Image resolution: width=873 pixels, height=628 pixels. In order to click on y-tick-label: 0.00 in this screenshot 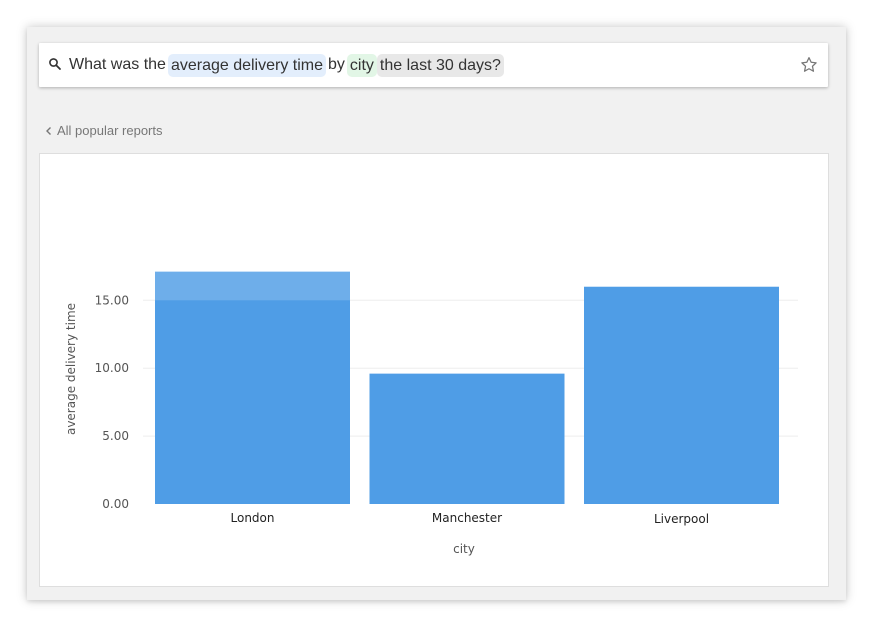, I will do `click(115, 504)`.